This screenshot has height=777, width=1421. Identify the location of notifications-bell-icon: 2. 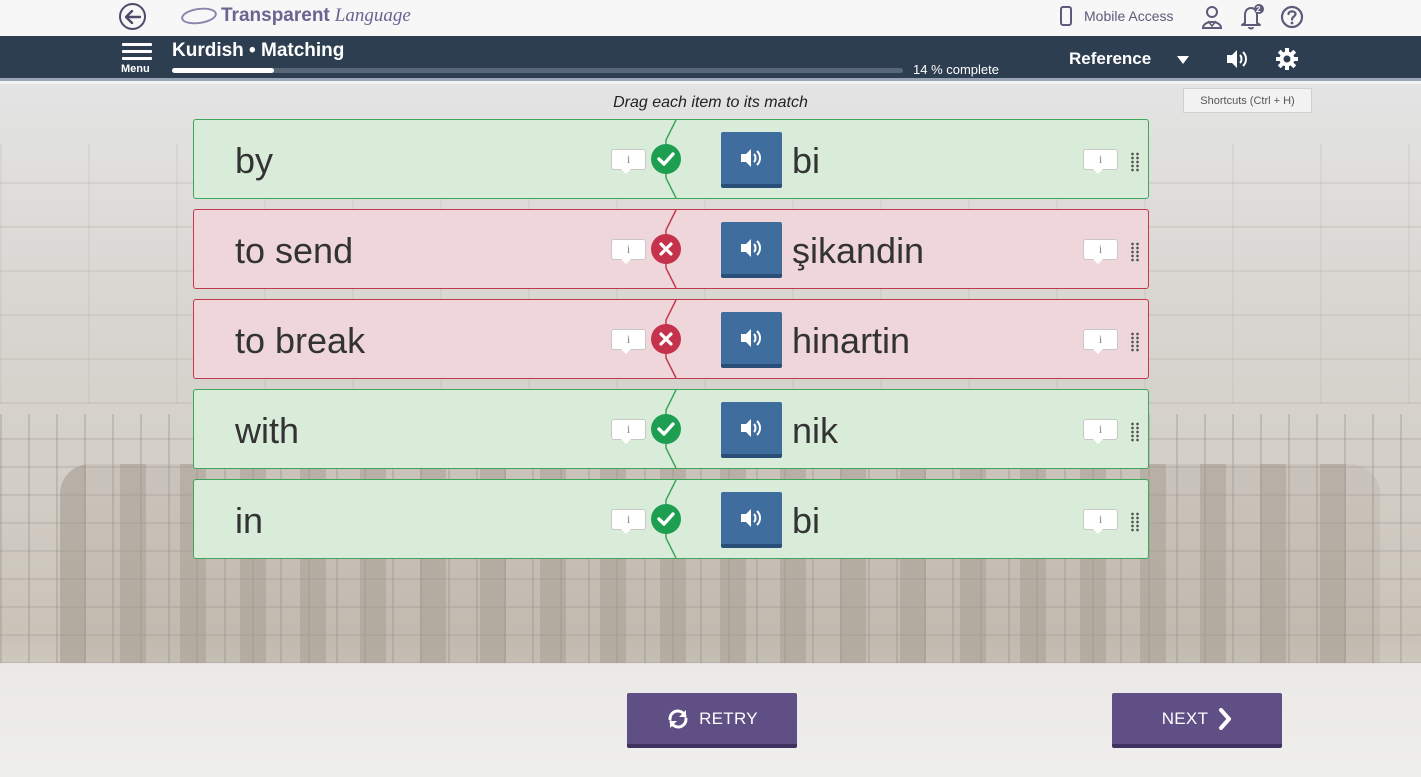
(1252, 17).